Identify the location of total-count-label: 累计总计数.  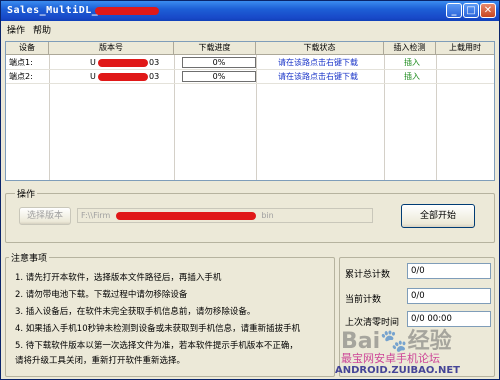
(368, 275).